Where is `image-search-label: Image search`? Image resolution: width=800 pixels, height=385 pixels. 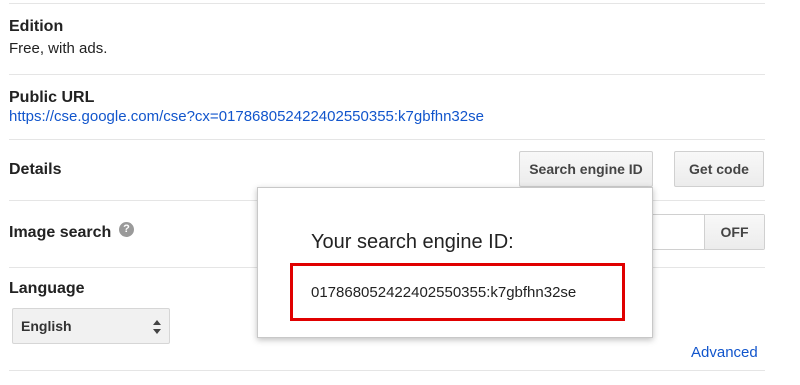 image-search-label: Image search is located at coordinates (60, 232).